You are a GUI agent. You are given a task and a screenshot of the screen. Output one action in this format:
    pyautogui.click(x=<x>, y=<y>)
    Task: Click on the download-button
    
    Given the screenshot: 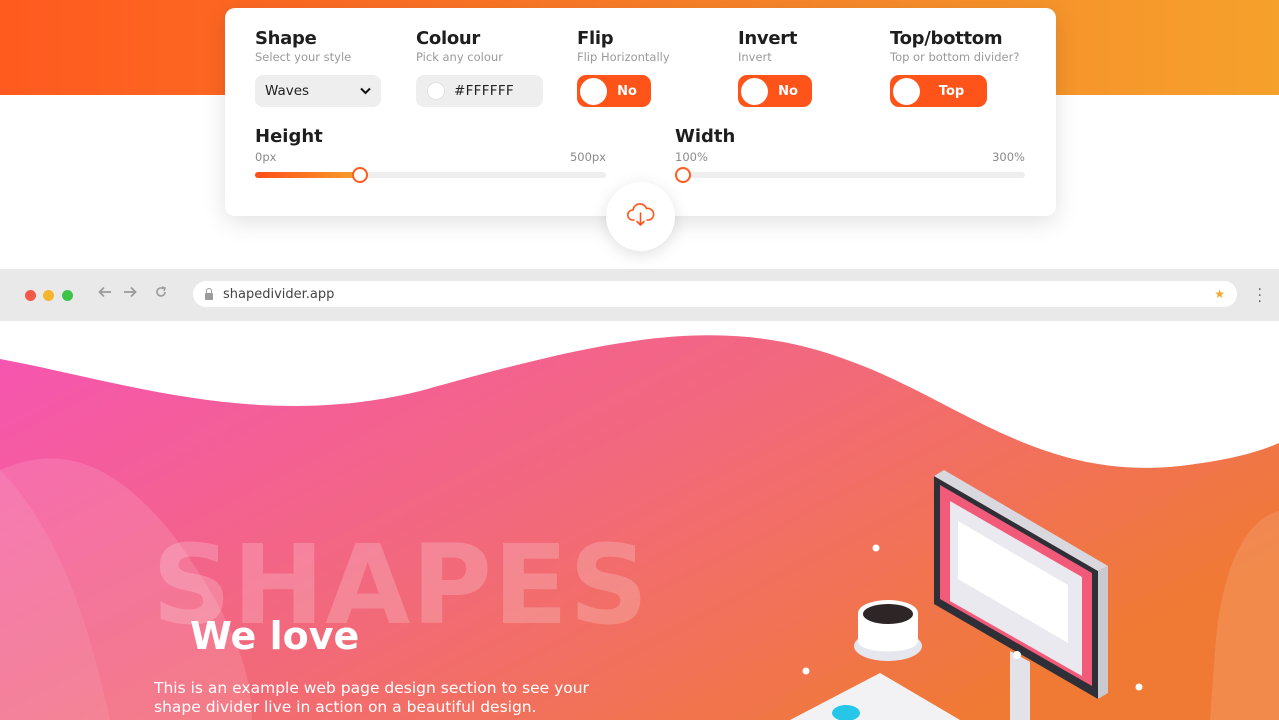 What is the action you would take?
    pyautogui.click(x=640, y=216)
    